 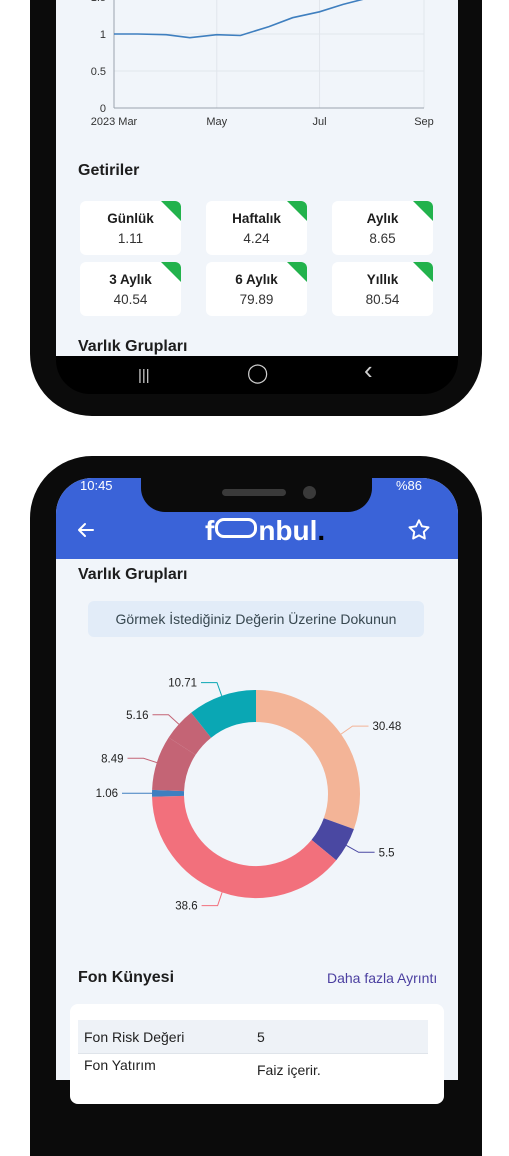 What do you see at coordinates (130, 289) in the screenshot?
I see `return-card-3-month: 3 Aylık 40.54` at bounding box center [130, 289].